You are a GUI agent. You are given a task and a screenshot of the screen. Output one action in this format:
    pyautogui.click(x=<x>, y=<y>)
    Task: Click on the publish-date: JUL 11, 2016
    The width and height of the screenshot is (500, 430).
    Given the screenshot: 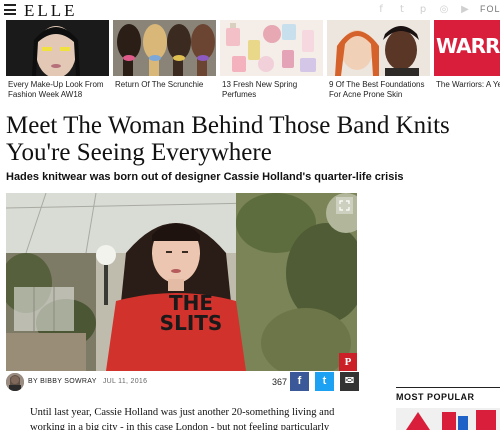 What is the action you would take?
    pyautogui.click(x=125, y=381)
    